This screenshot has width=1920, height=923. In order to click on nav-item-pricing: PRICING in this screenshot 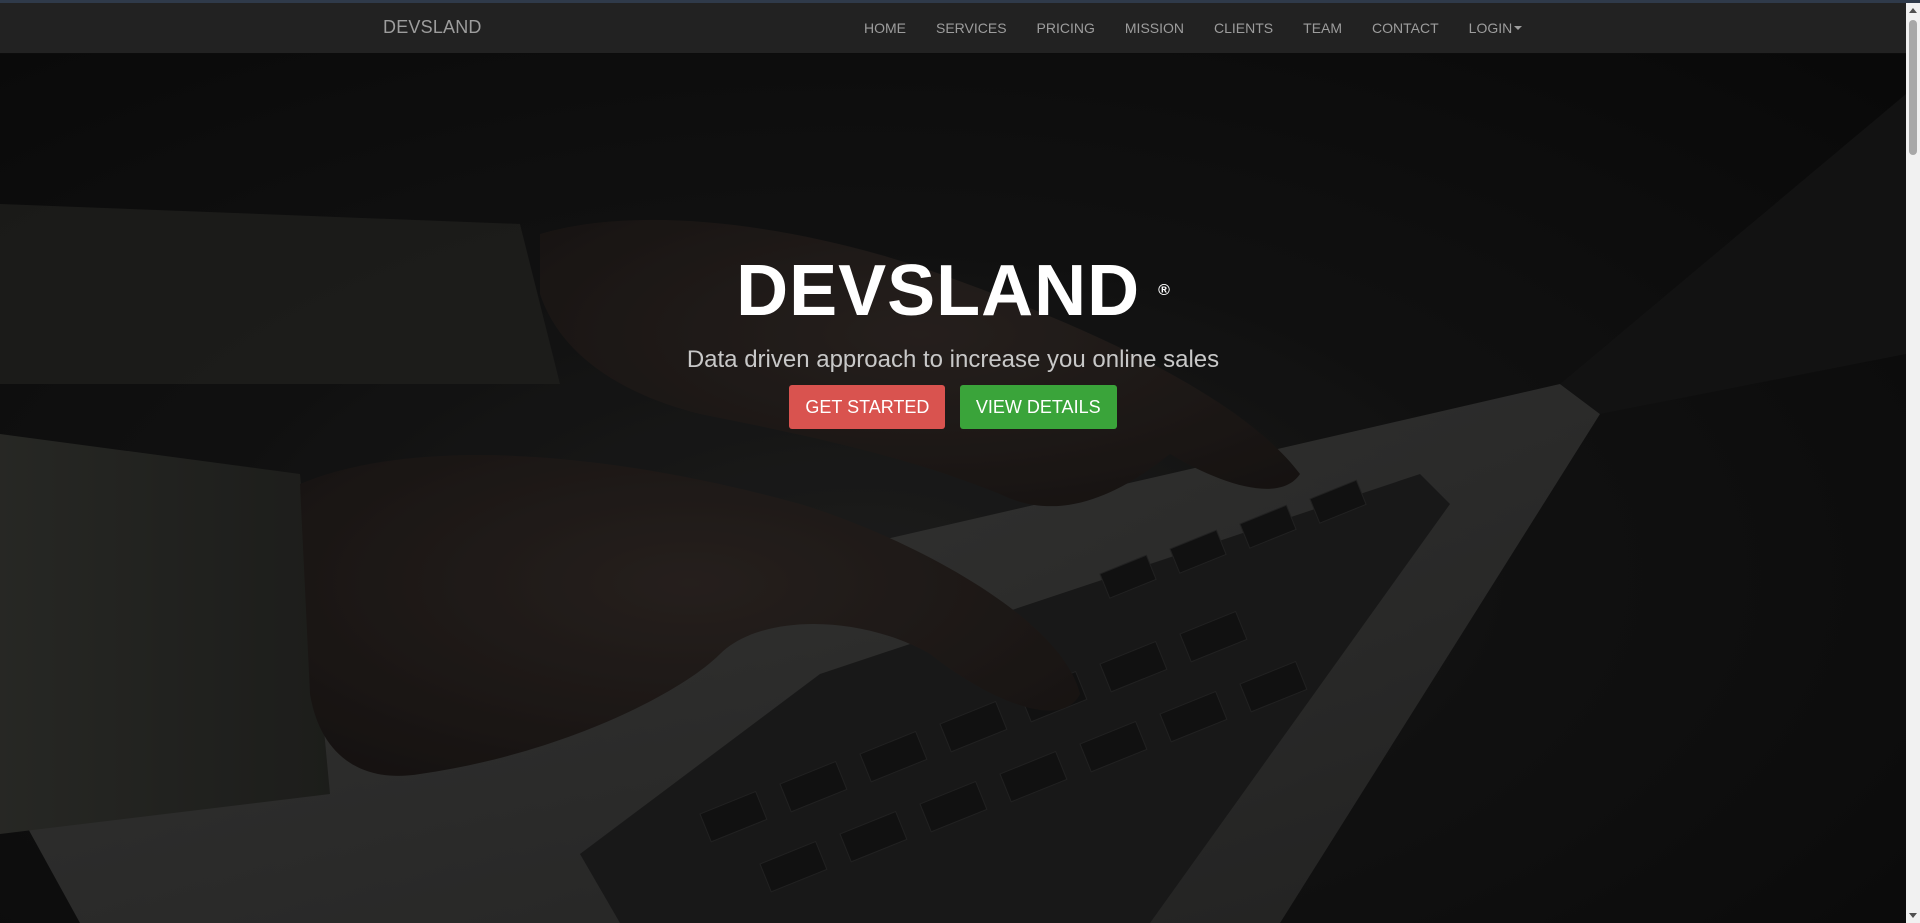, I will do `click(1066, 28)`.